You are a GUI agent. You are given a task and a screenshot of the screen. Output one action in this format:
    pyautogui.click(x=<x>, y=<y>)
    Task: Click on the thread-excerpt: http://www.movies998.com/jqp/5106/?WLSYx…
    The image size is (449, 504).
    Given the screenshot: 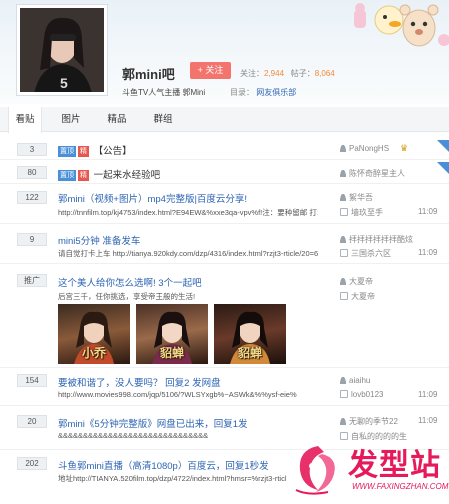 What is the action you would take?
    pyautogui.click(x=177, y=394)
    